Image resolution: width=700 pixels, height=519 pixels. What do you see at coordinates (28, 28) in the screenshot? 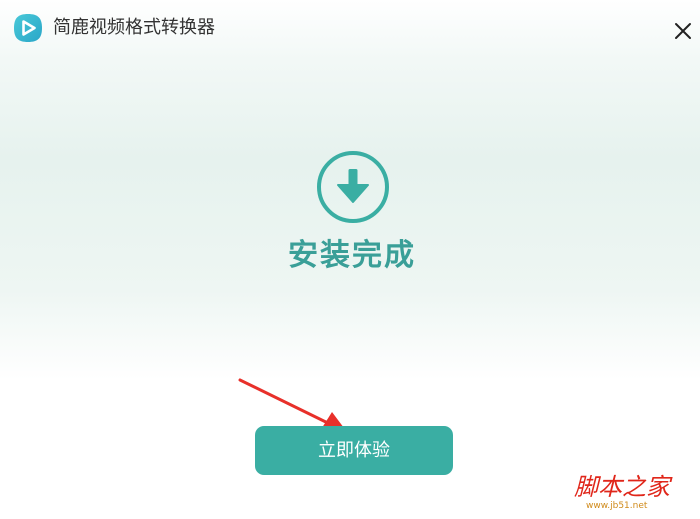
I see `play-logo-icon` at bounding box center [28, 28].